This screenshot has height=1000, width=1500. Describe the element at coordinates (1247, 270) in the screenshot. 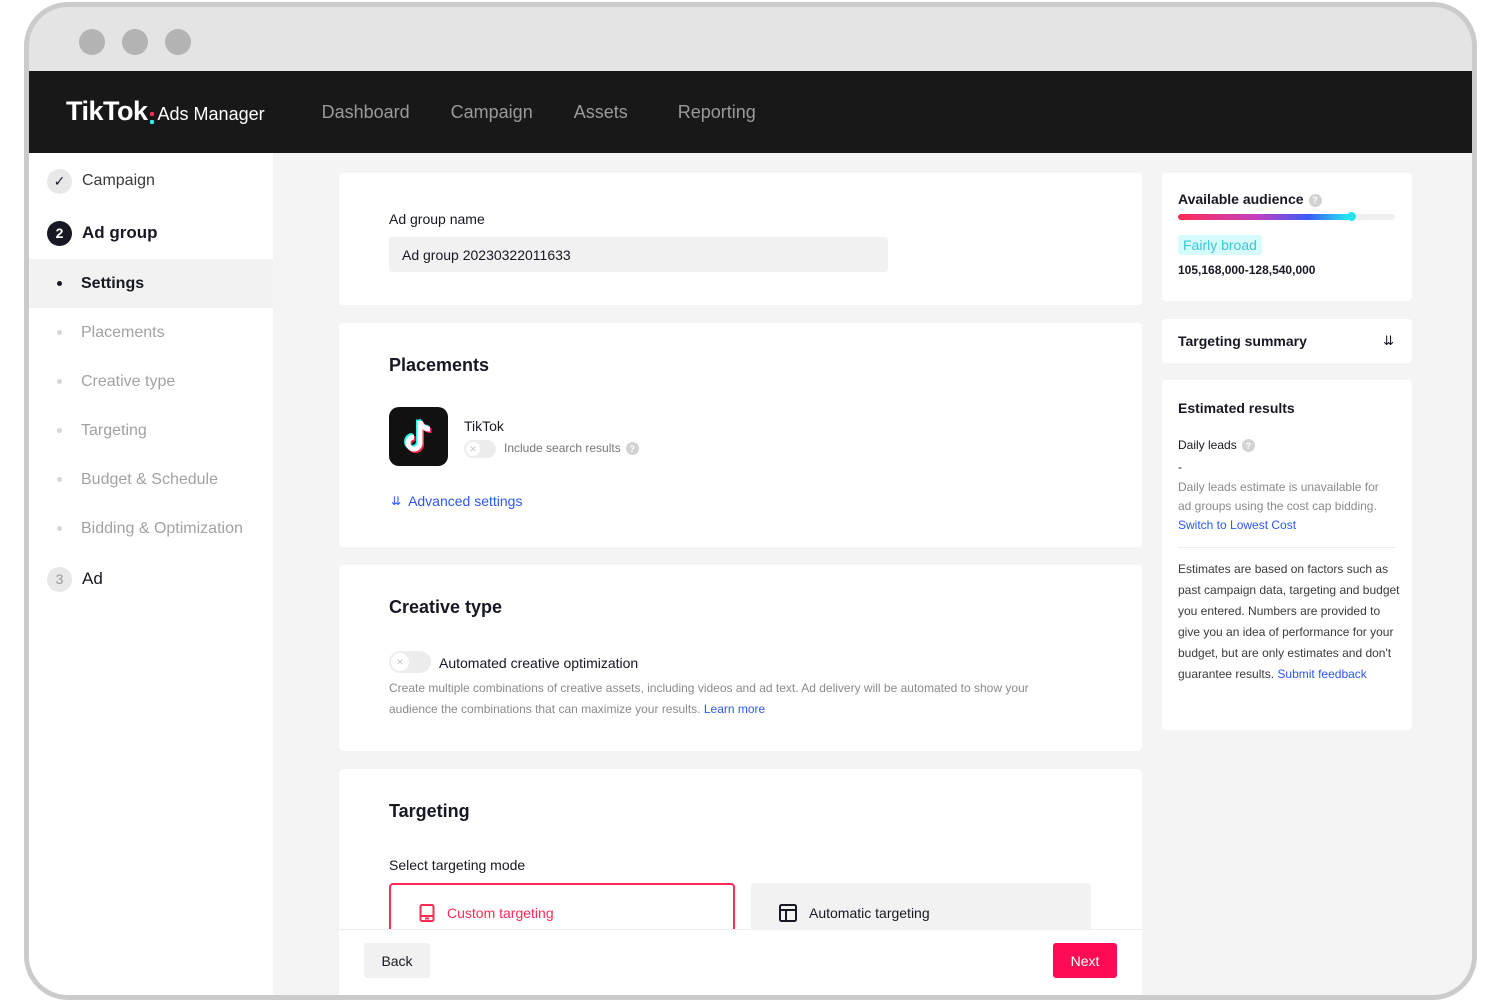

I see `audience-size-range: 105,168,000-128,540,000` at that location.